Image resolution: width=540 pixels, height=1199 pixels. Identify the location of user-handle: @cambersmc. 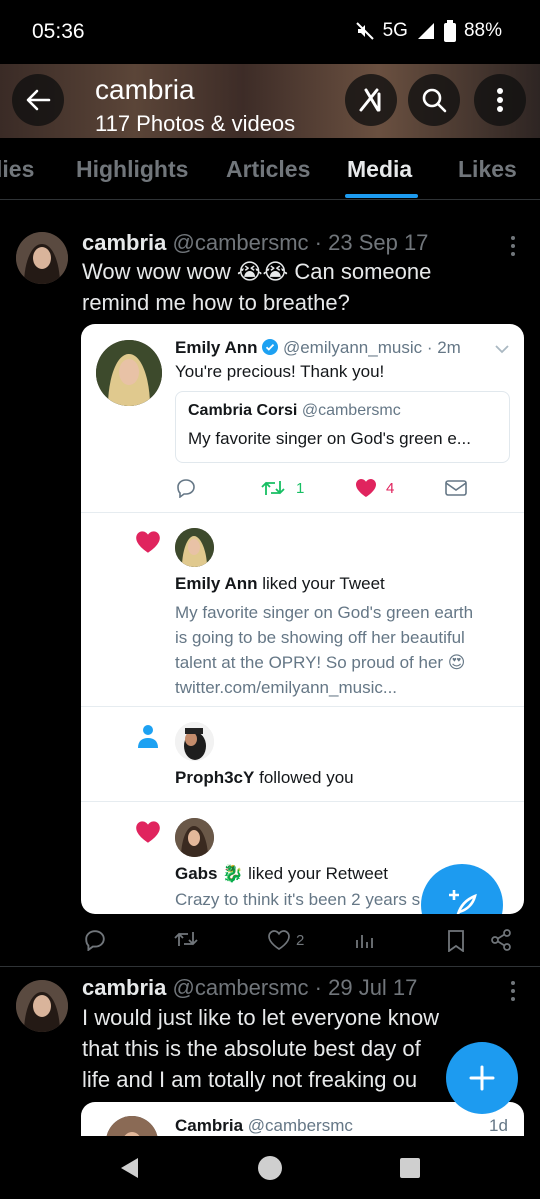
(240, 987).